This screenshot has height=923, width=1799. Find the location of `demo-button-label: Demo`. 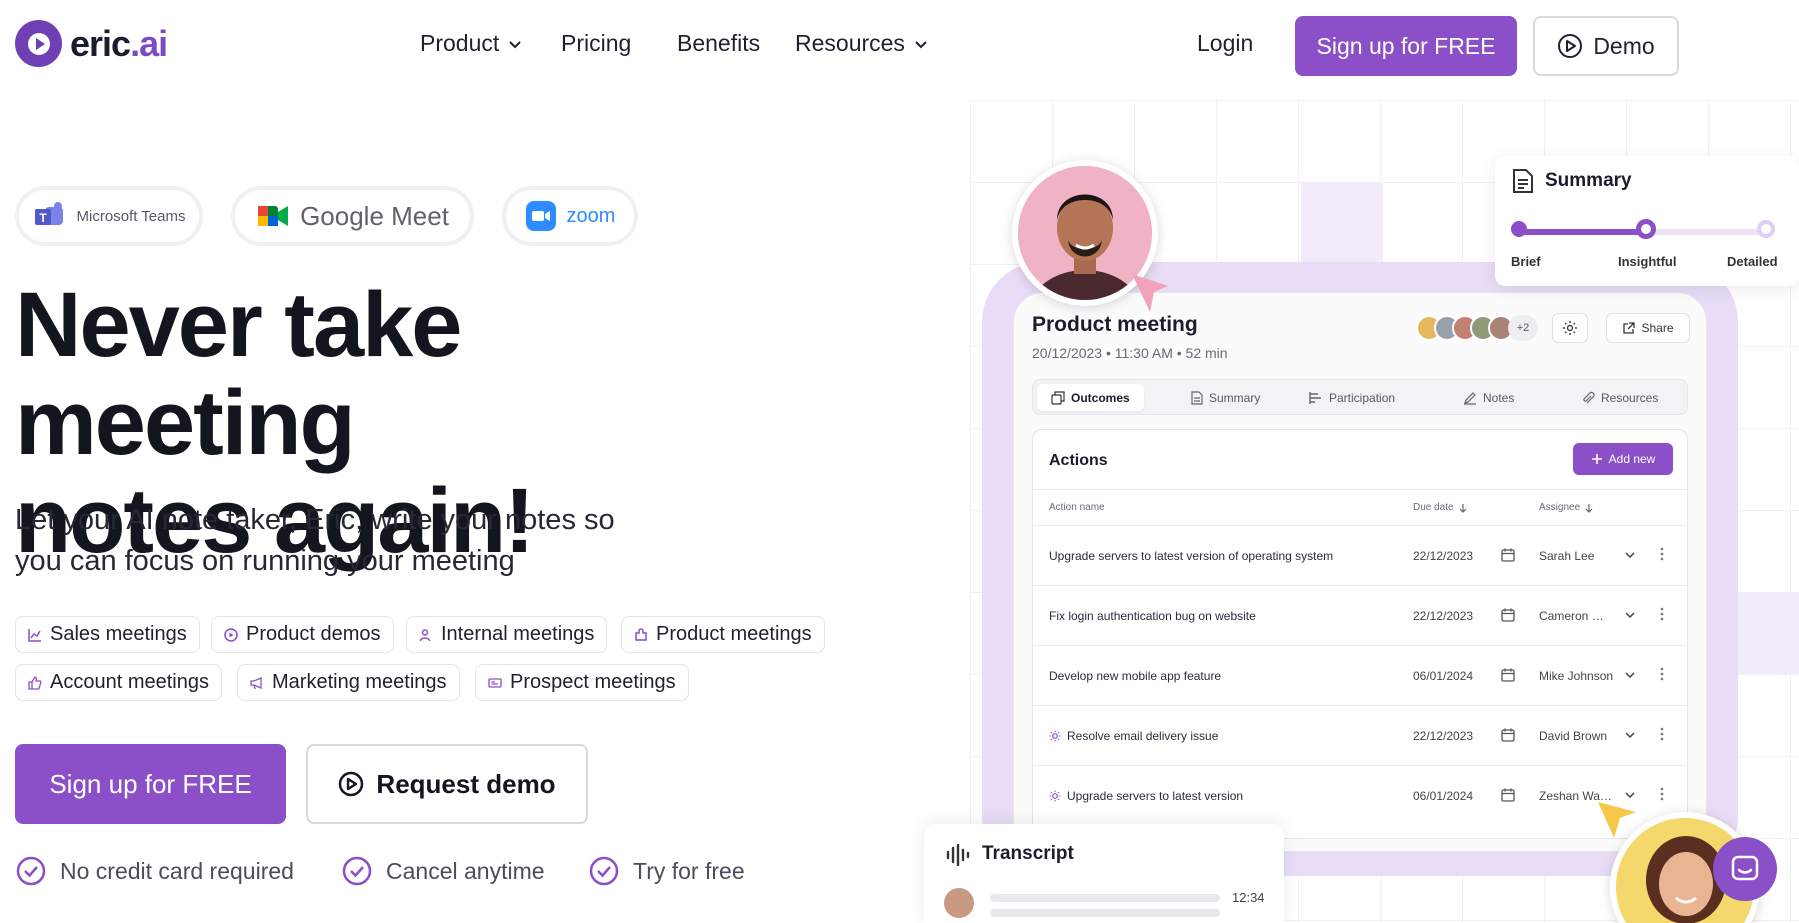

demo-button-label: Demo is located at coordinates (1624, 45).